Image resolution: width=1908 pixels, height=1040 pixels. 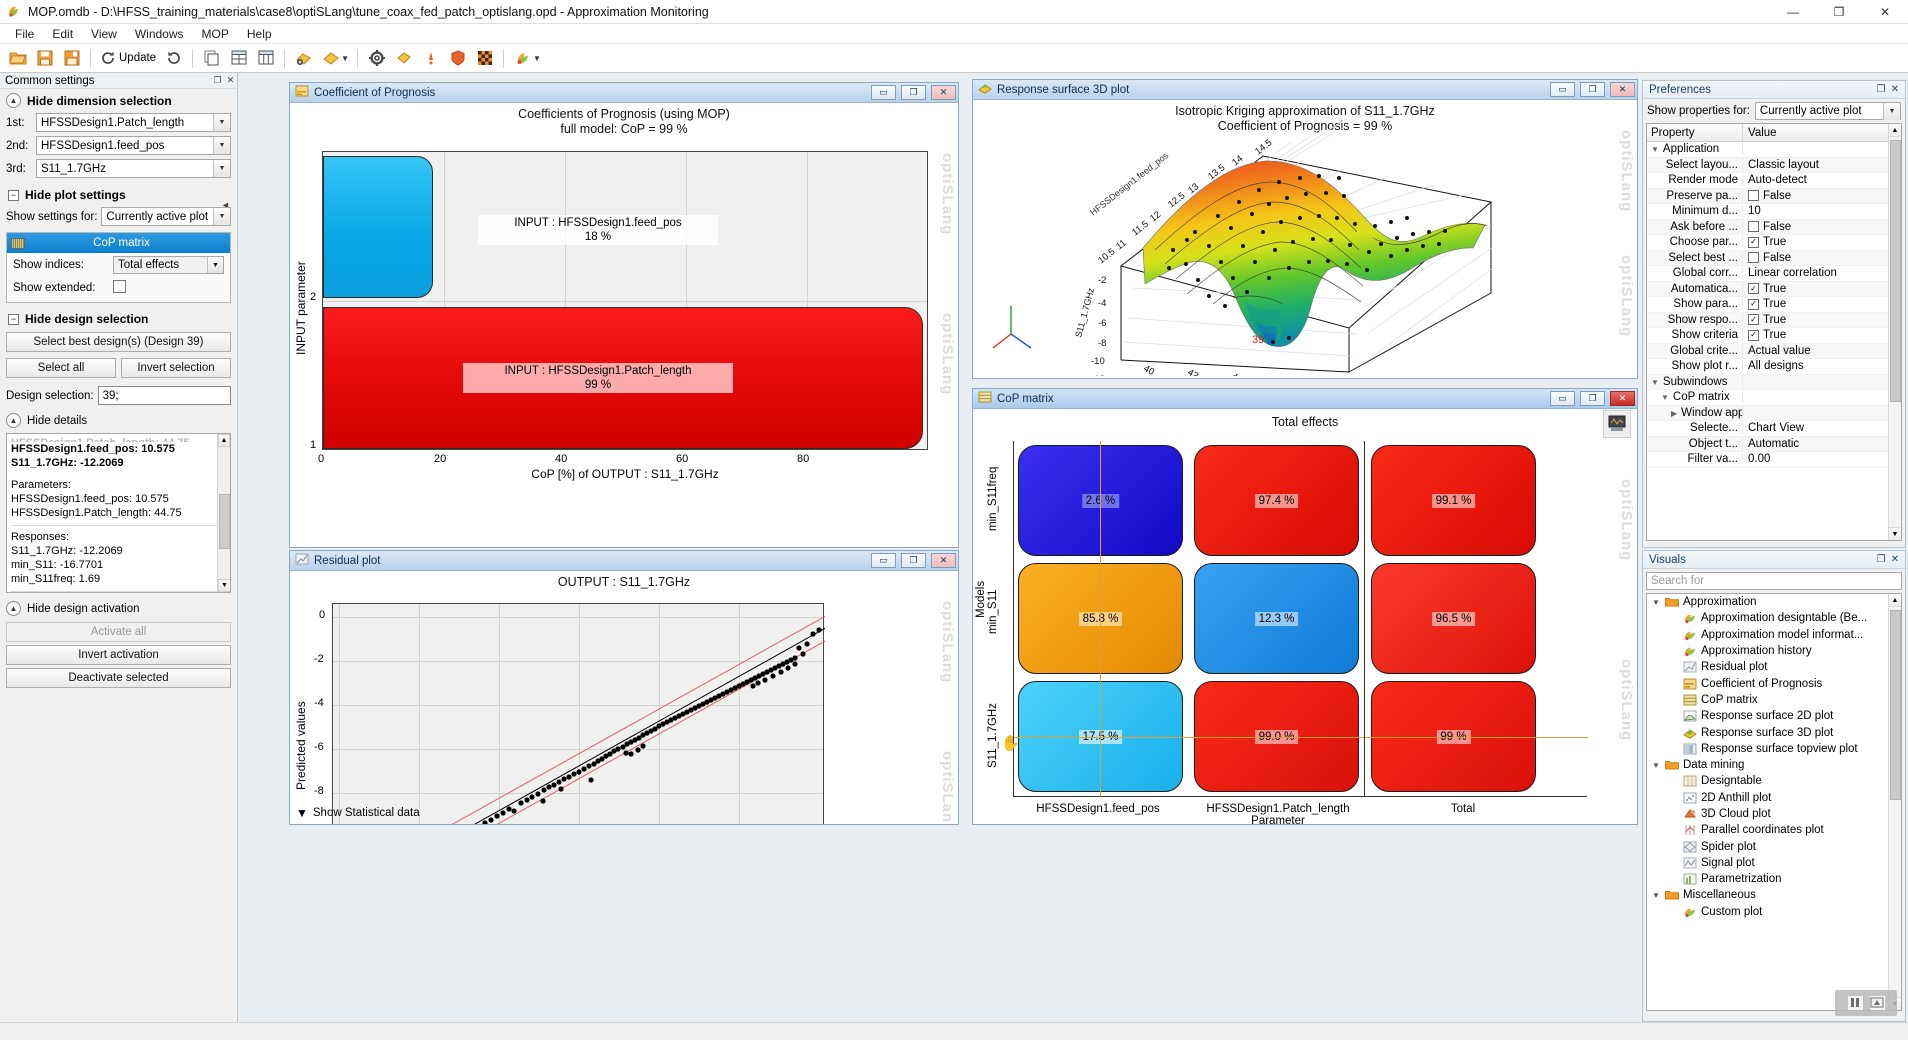 I want to click on visuals-tree-item: Response surface 3D plot, so click(x=1774, y=732).